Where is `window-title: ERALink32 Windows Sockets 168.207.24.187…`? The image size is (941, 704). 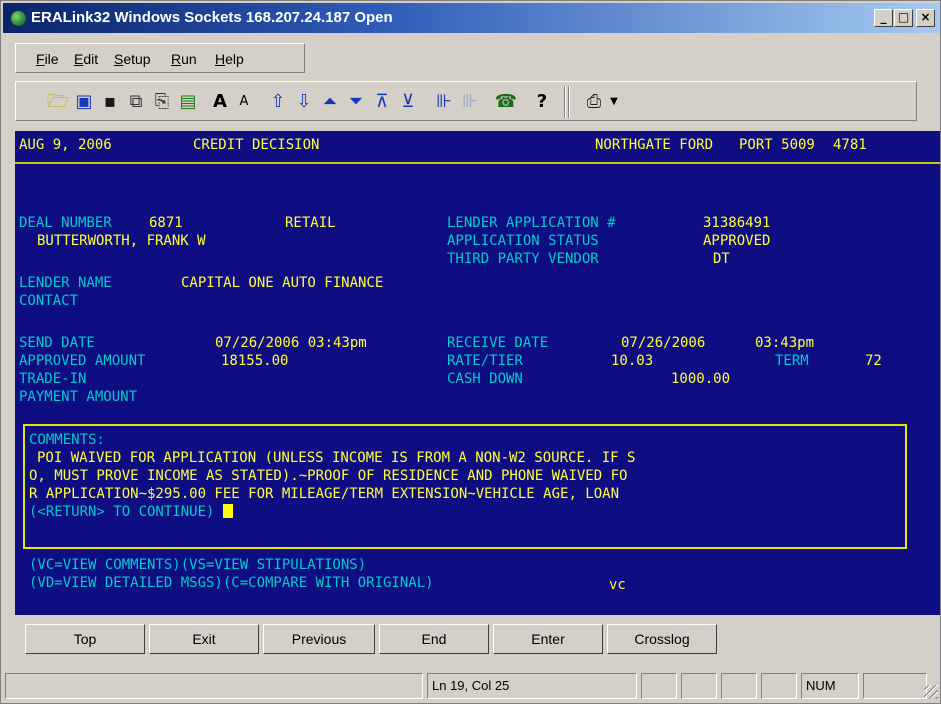
window-title: ERALink32 Windows Sockets 168.207.24.187… is located at coordinates (212, 17).